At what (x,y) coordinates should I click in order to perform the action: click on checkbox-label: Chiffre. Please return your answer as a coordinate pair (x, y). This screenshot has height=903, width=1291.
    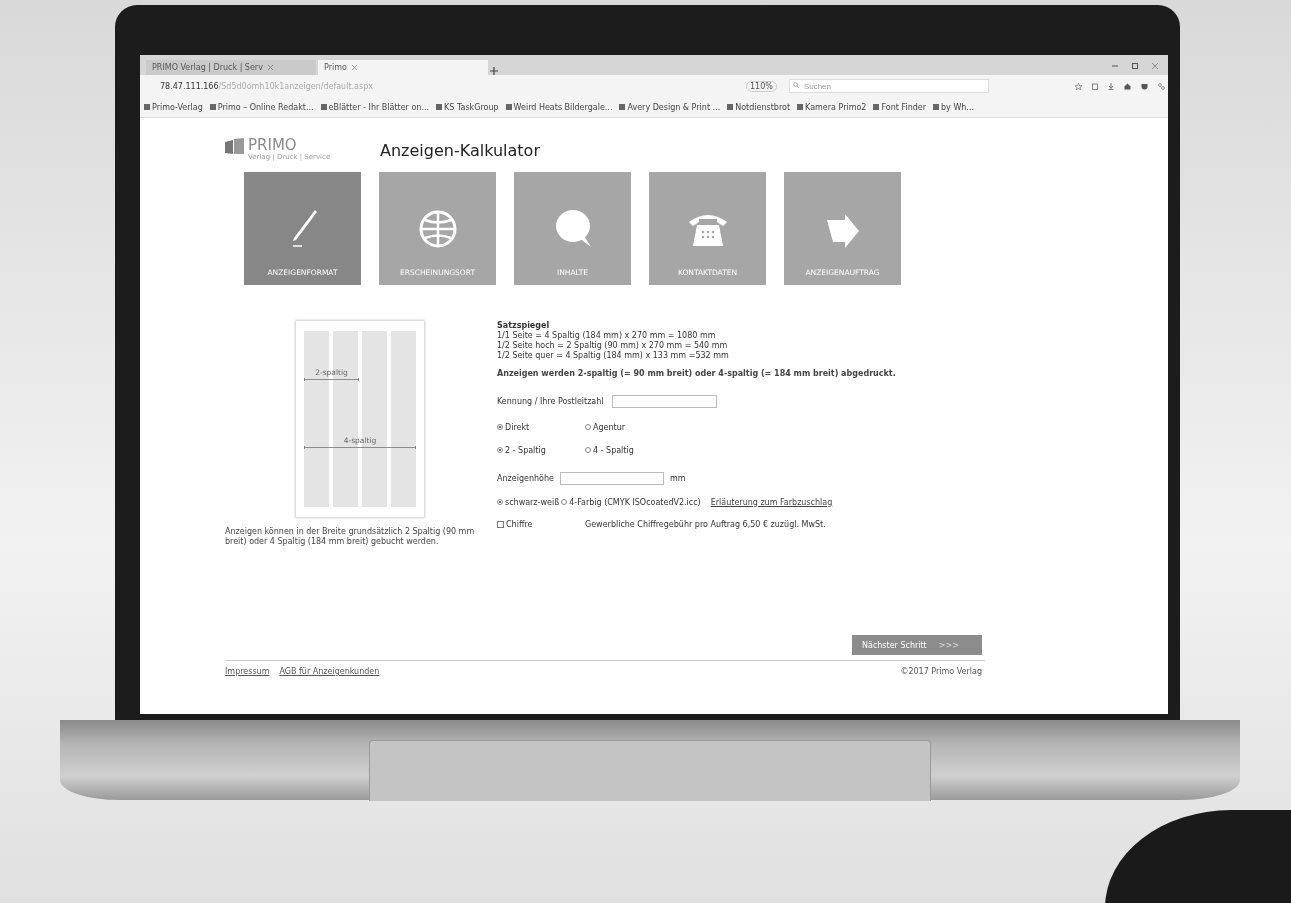
    Looking at the image, I should click on (519, 524).